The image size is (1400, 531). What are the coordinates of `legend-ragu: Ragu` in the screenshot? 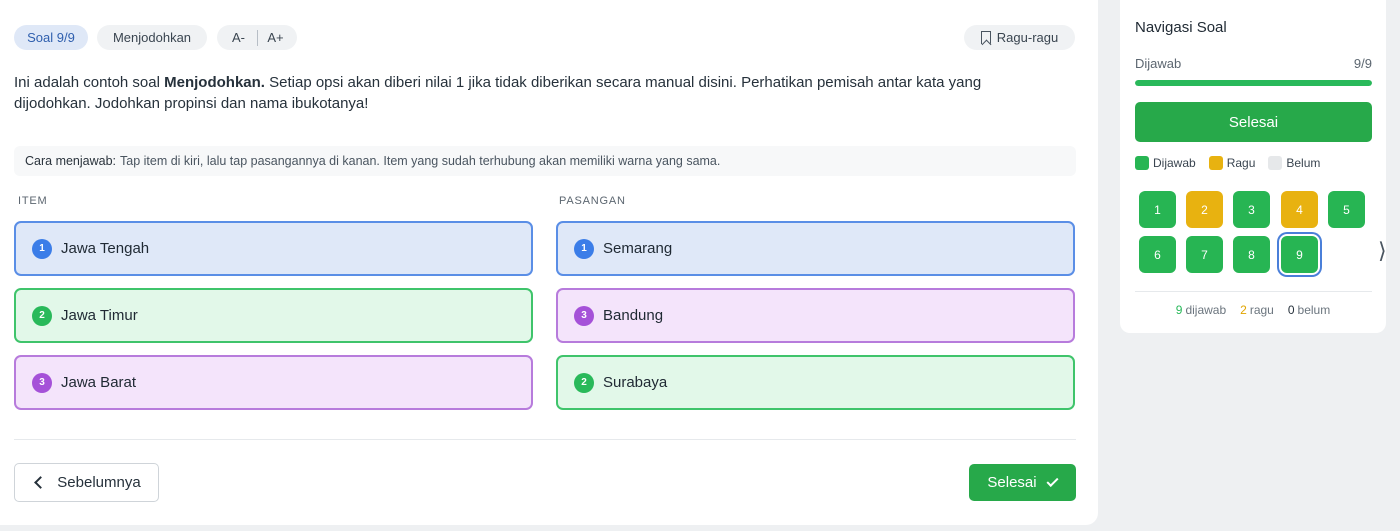 It's located at (1232, 163).